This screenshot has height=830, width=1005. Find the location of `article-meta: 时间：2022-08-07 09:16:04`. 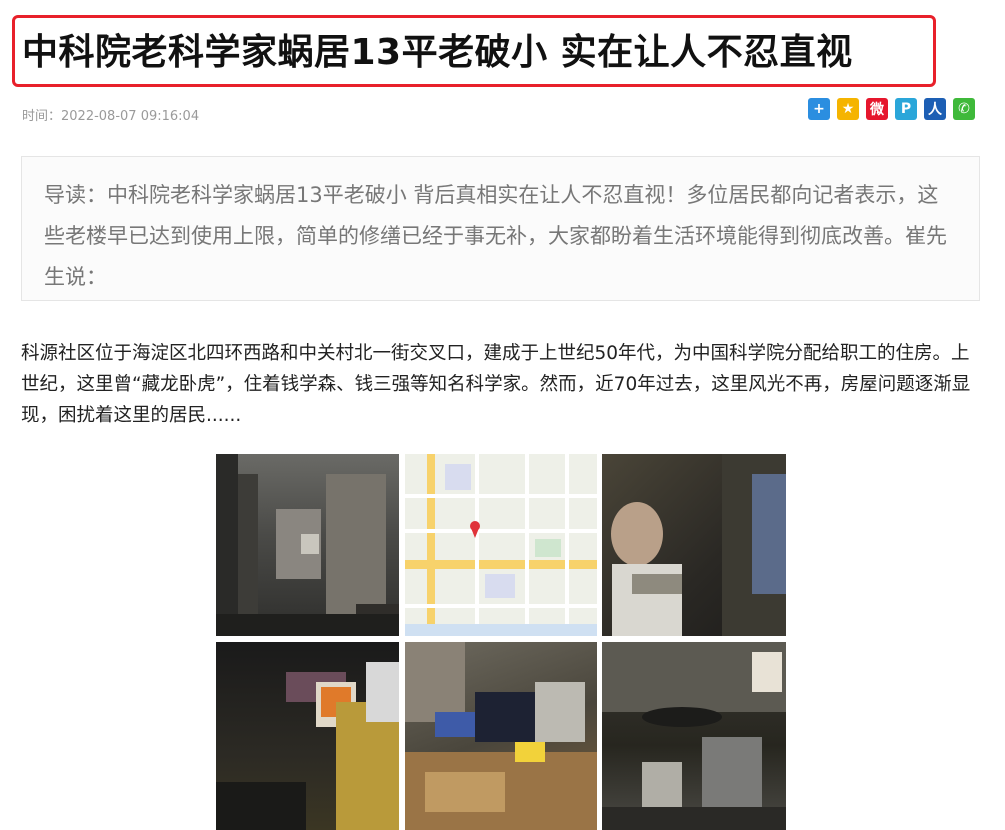

article-meta: 时间：2022-08-07 09:16:04 is located at coordinates (110, 114).